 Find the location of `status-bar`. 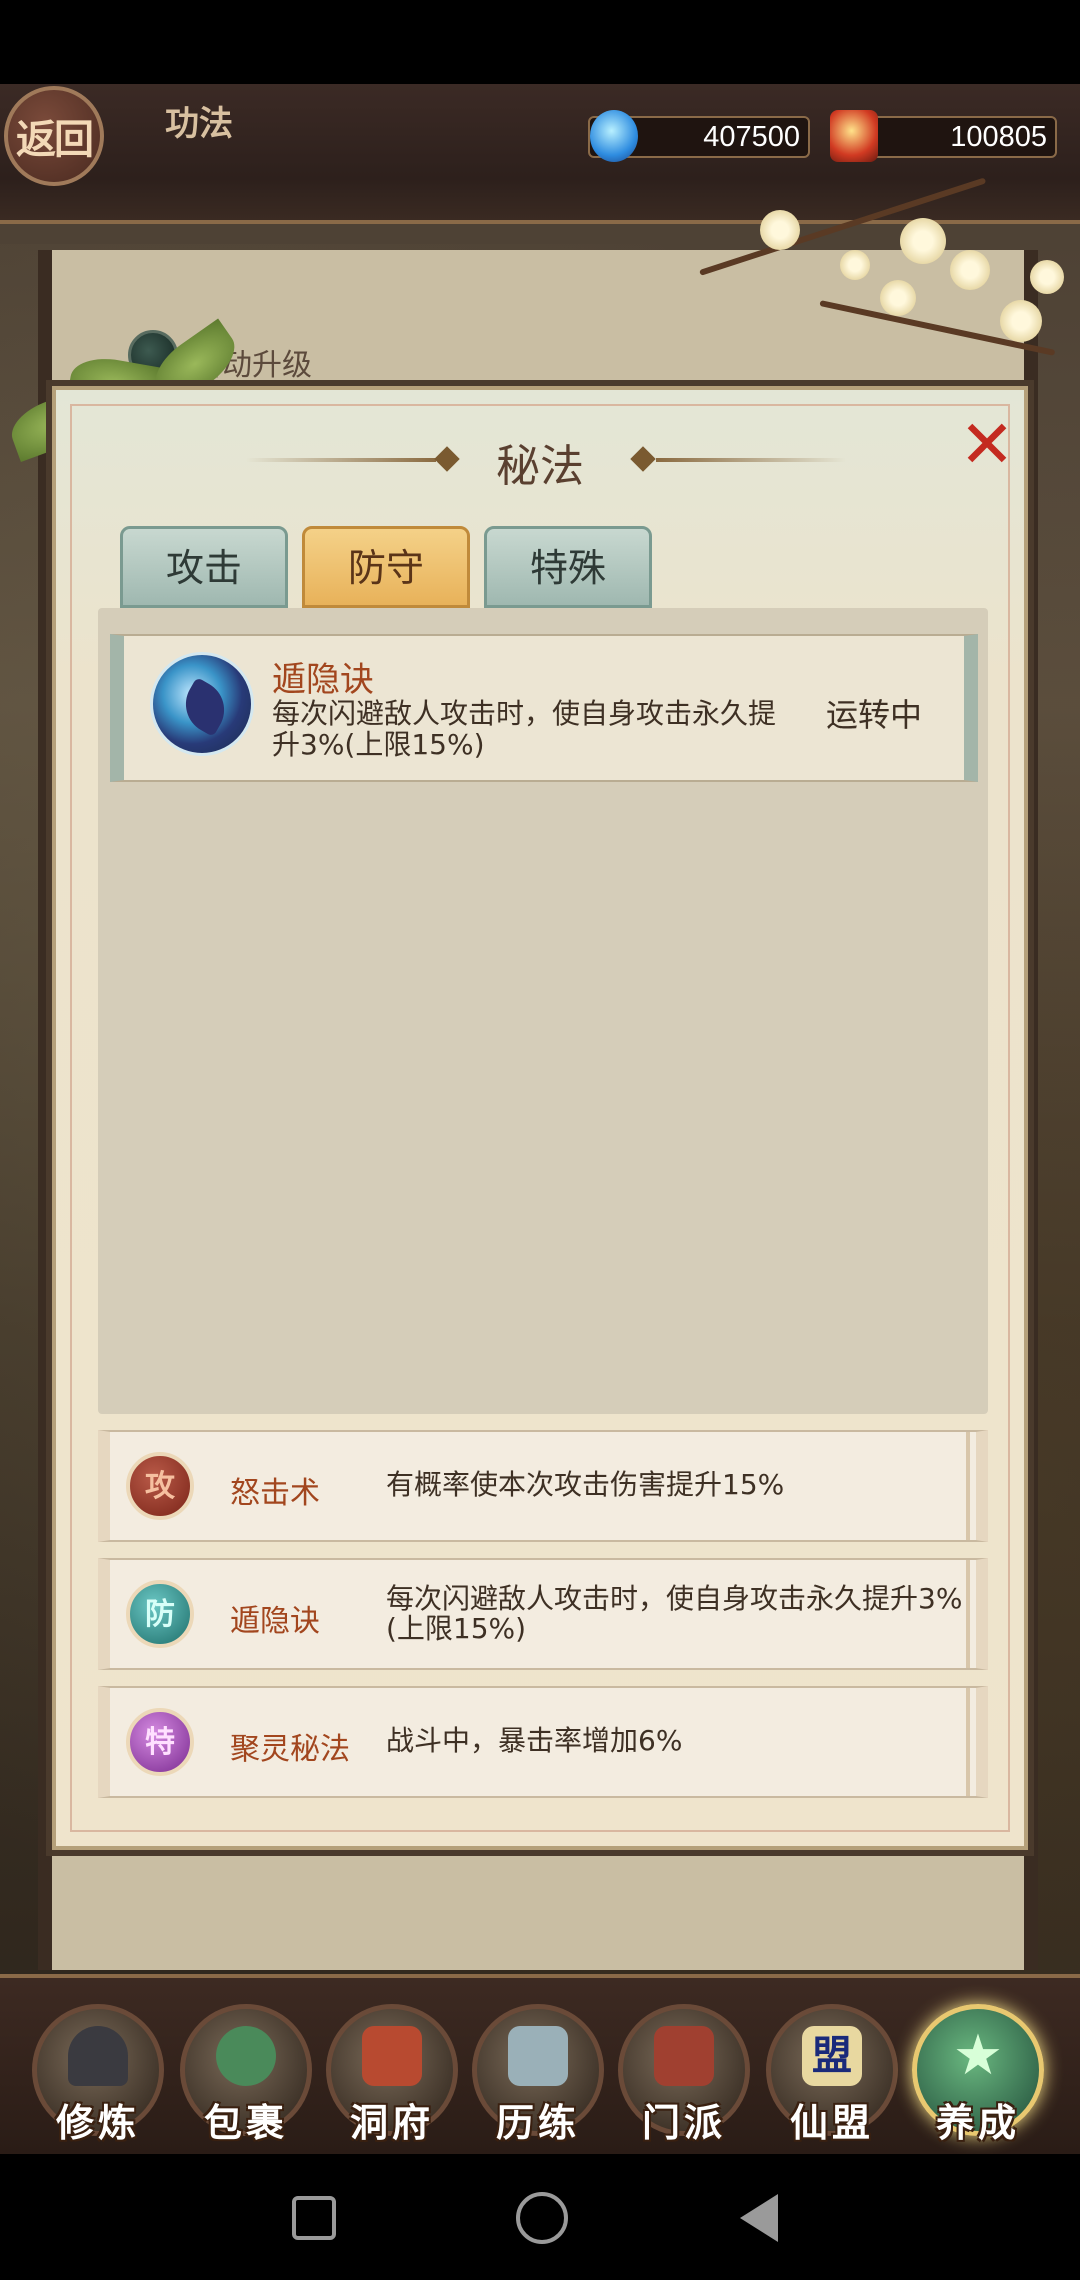

status-bar is located at coordinates (540, 42).